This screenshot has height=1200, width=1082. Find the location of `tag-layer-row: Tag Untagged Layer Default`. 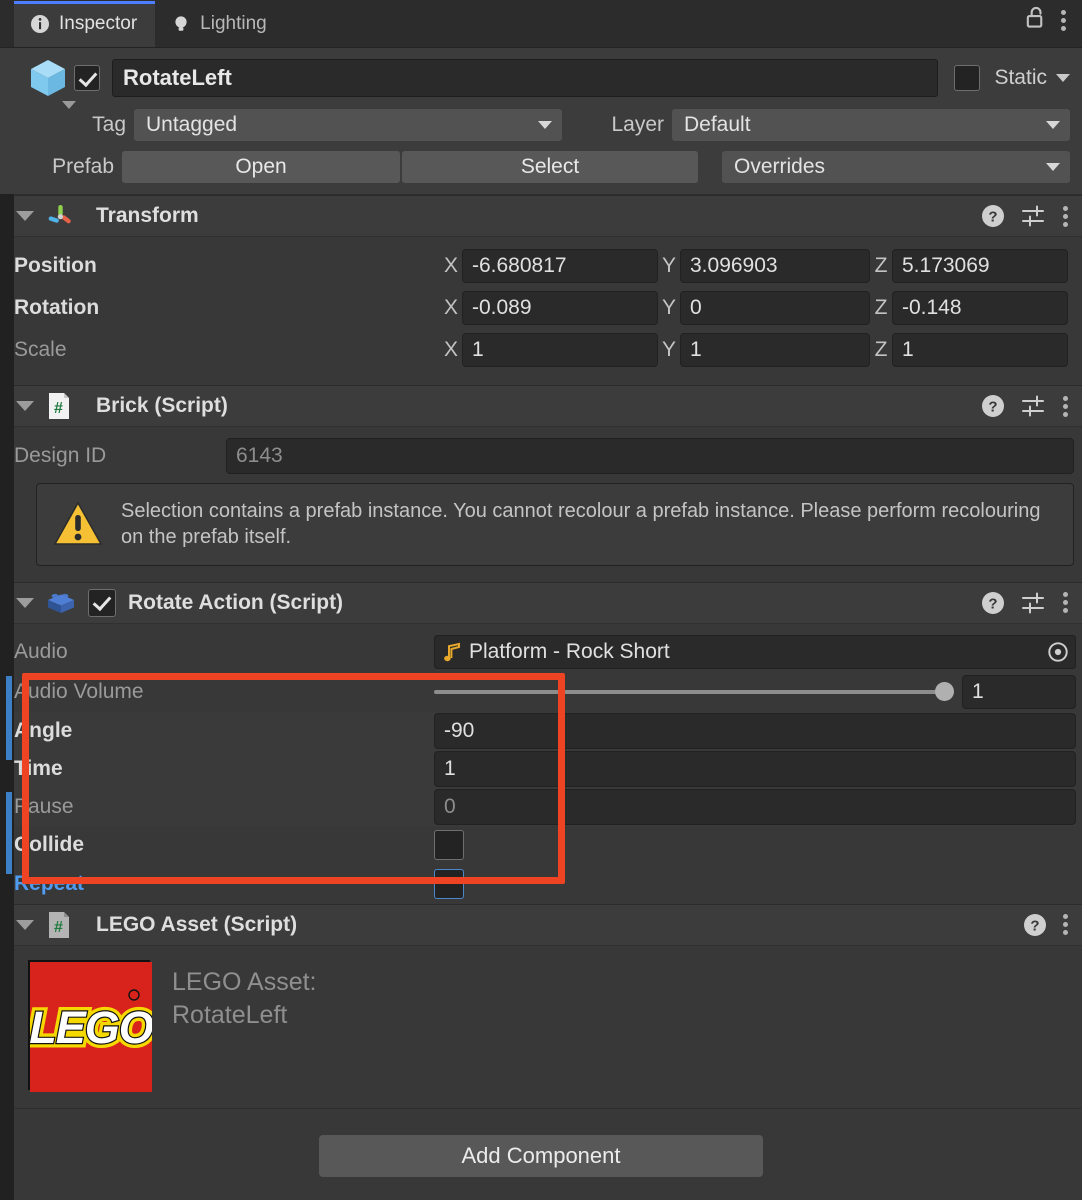

tag-layer-row: Tag Untagged Layer Default is located at coordinates (542, 125).